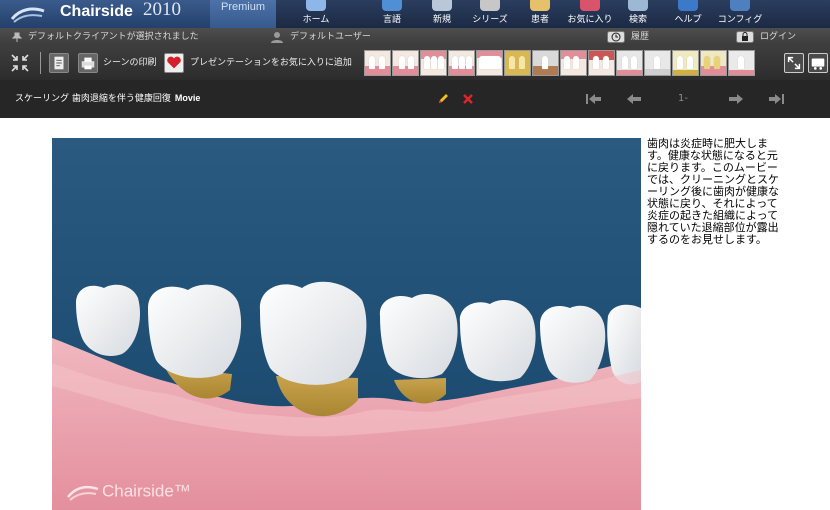 The image size is (830, 510). What do you see at coordinates (745, 36) in the screenshot?
I see `lock-icon` at bounding box center [745, 36].